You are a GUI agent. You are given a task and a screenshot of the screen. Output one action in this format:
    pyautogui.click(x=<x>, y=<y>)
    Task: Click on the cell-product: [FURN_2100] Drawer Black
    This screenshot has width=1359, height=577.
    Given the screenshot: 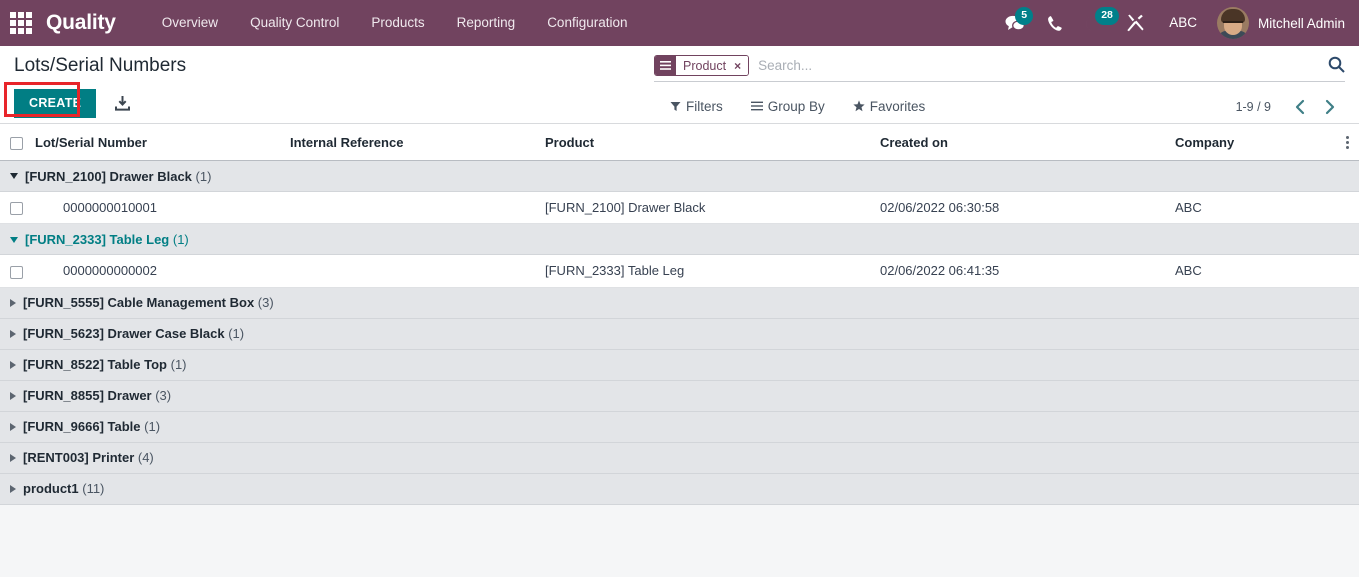 What is the action you would take?
    pyautogui.click(x=712, y=208)
    